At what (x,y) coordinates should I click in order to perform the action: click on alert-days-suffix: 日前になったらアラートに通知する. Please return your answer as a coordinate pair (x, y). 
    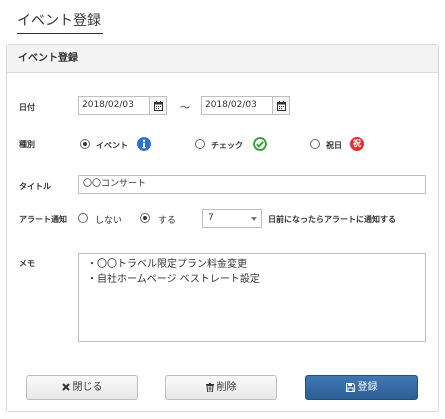
    Looking at the image, I should click on (332, 219).